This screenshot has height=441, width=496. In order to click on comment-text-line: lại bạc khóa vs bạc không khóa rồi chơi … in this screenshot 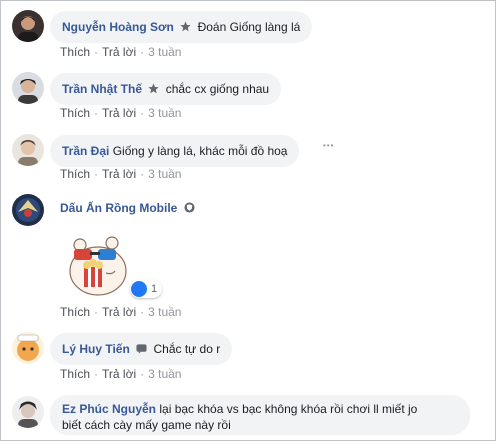, I will do `click(288, 409)`.